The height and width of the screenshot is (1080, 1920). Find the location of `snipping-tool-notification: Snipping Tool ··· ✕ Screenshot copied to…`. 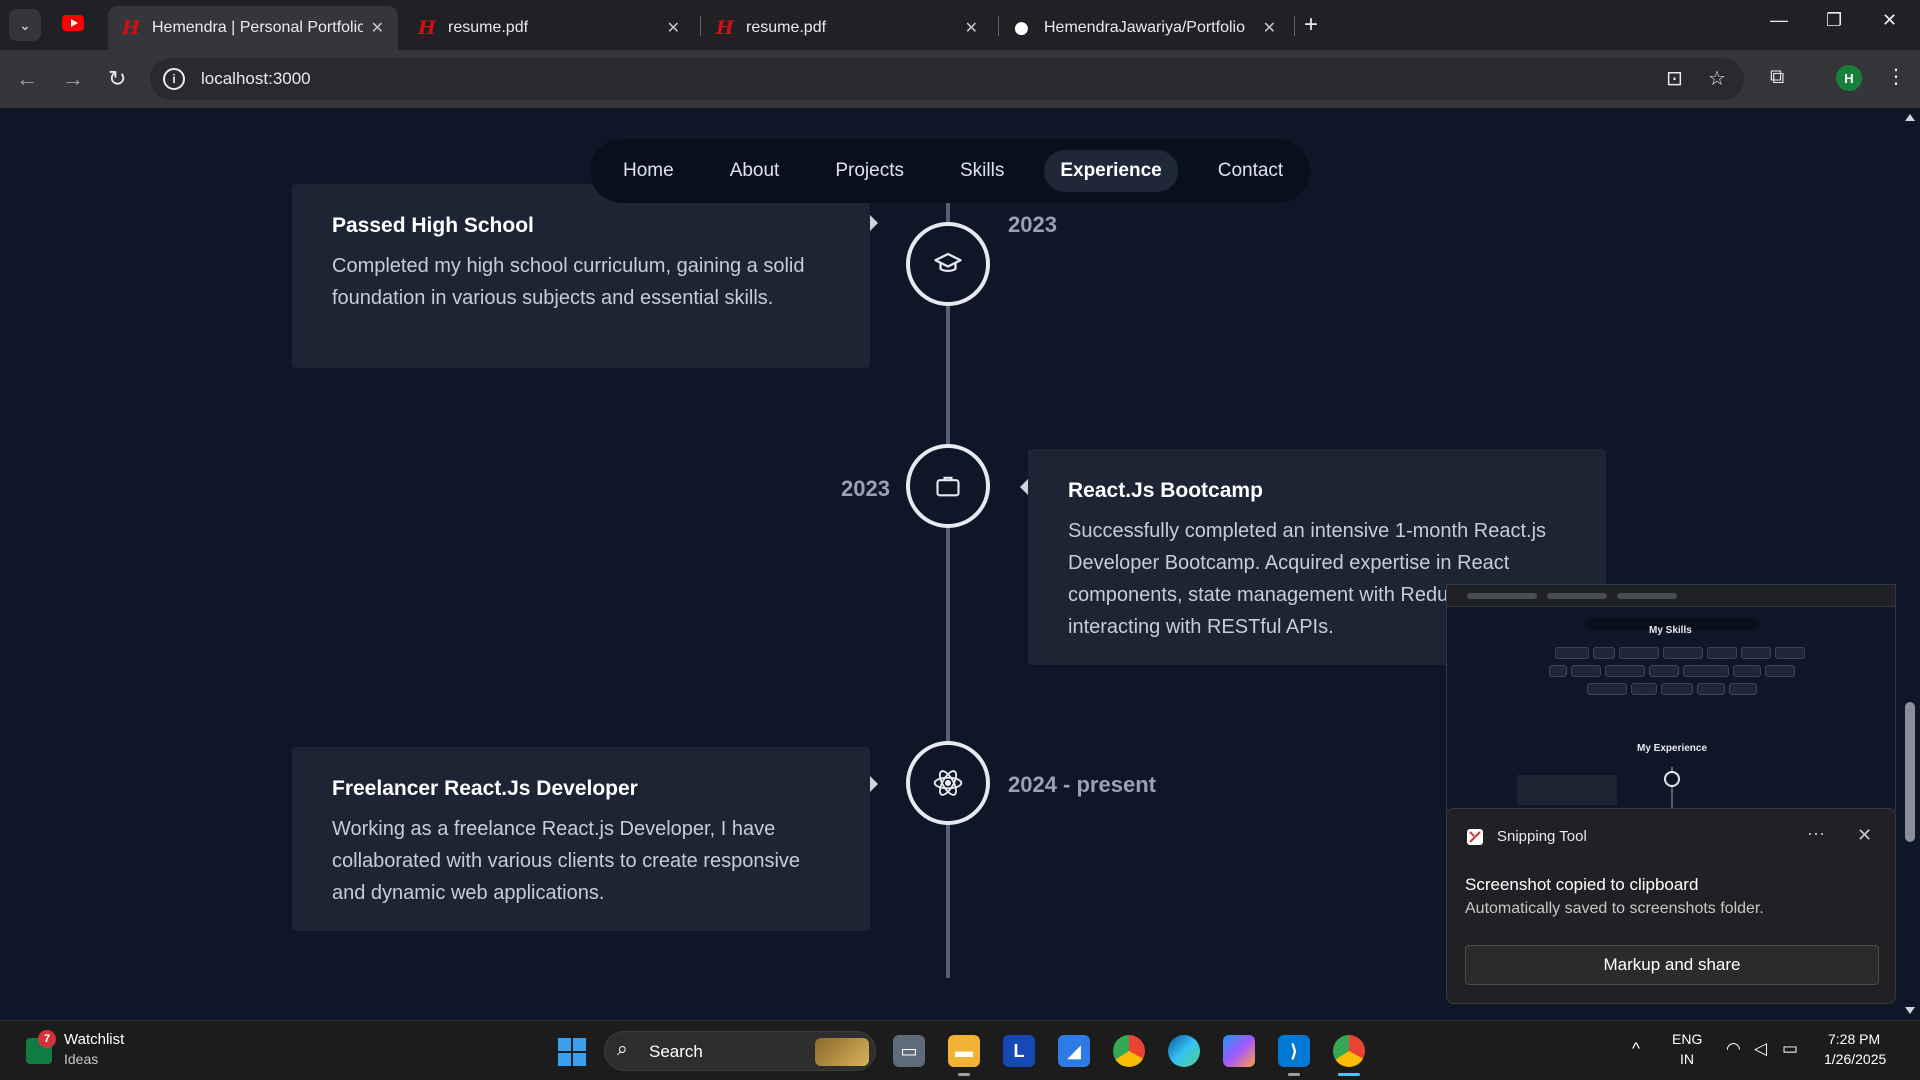

snipping-tool-notification: Snipping Tool ··· ✕ Screenshot copied to… is located at coordinates (1671, 906).